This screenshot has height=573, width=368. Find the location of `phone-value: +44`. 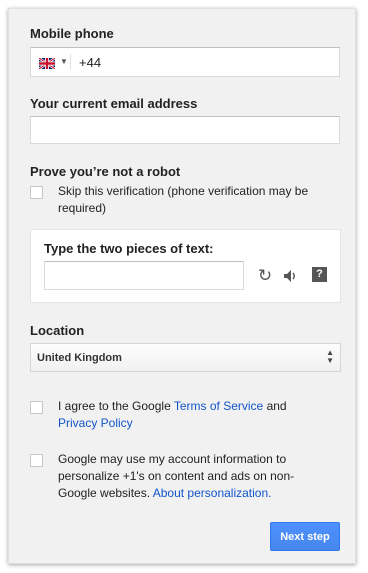

phone-value: +44 is located at coordinates (90, 62).